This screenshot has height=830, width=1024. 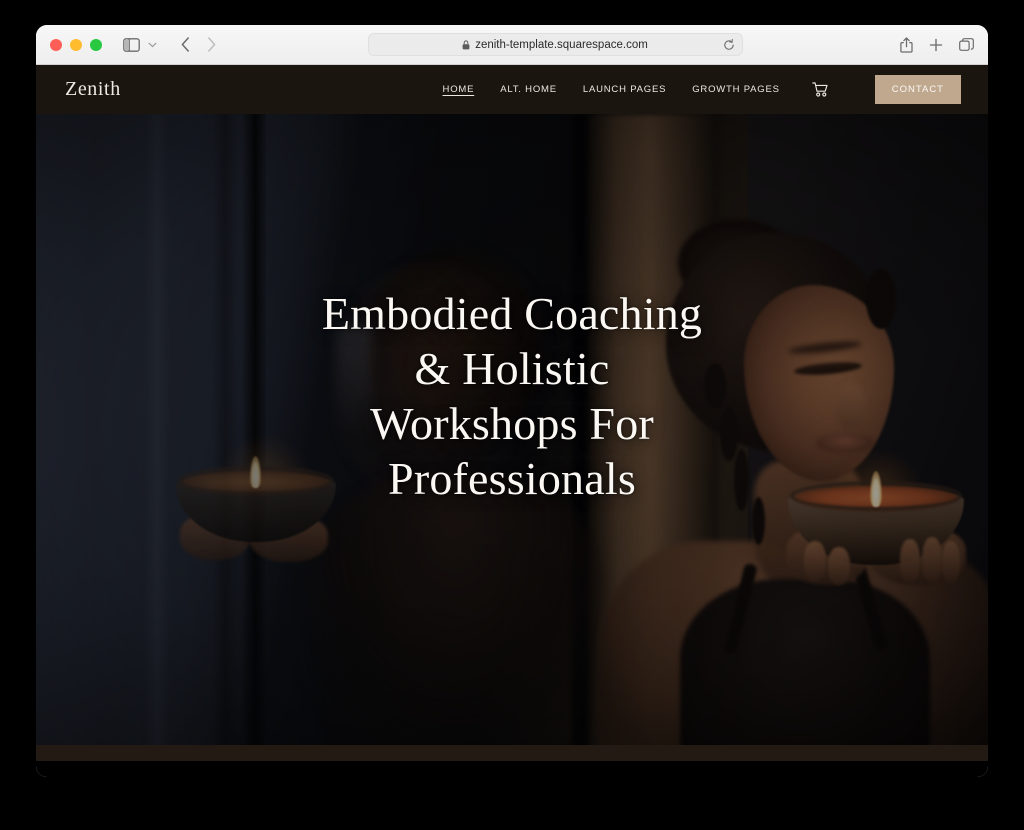 I want to click on tab-overview-icon, so click(x=966, y=44).